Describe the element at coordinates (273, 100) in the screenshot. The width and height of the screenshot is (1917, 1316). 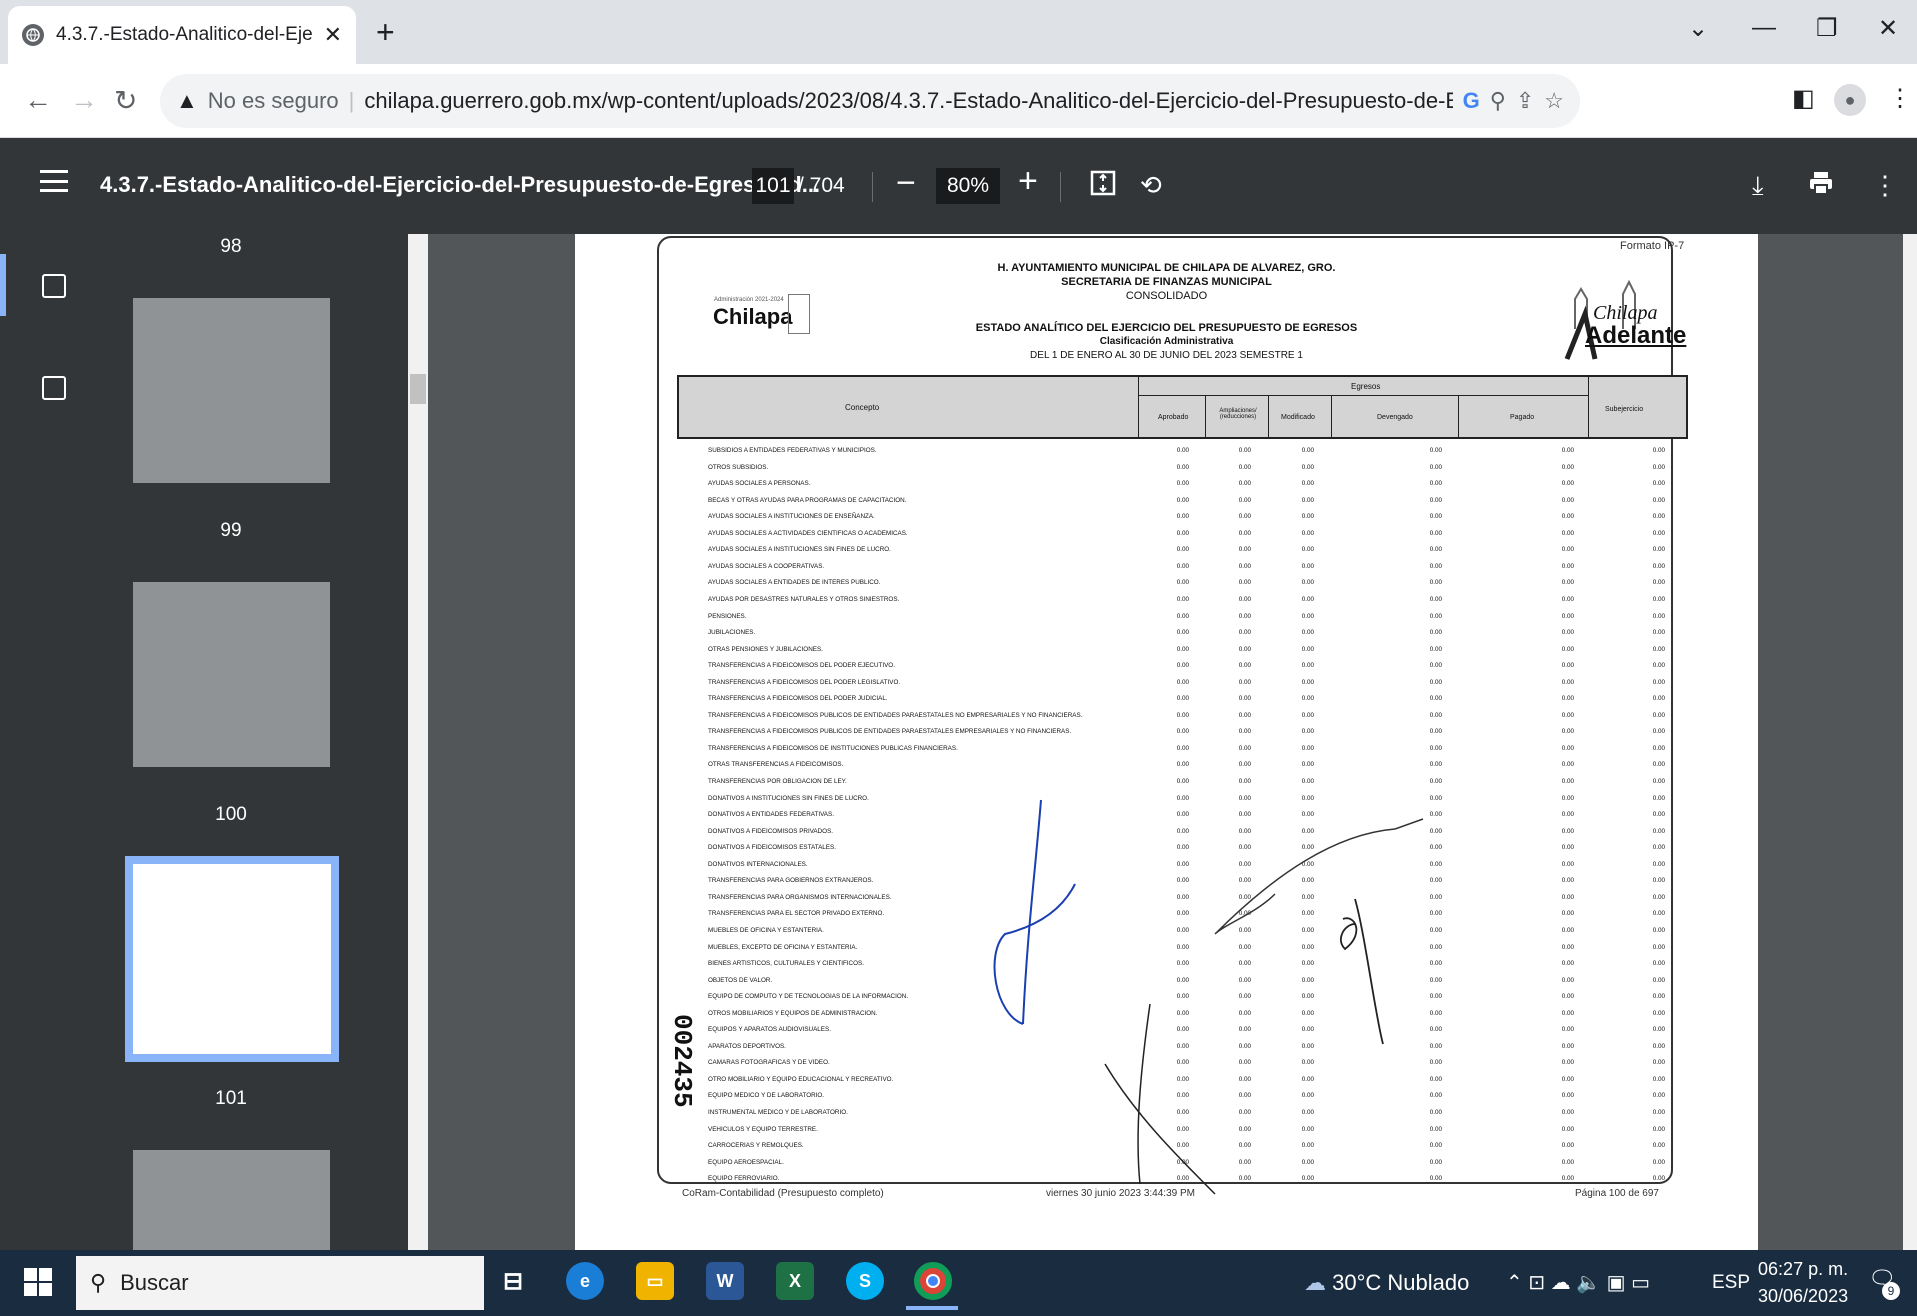
I see `not-secure-label: No es seguro` at that location.